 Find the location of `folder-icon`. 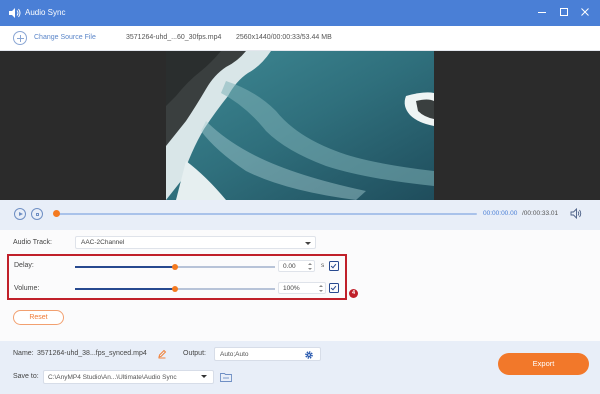

folder-icon is located at coordinates (226, 377).